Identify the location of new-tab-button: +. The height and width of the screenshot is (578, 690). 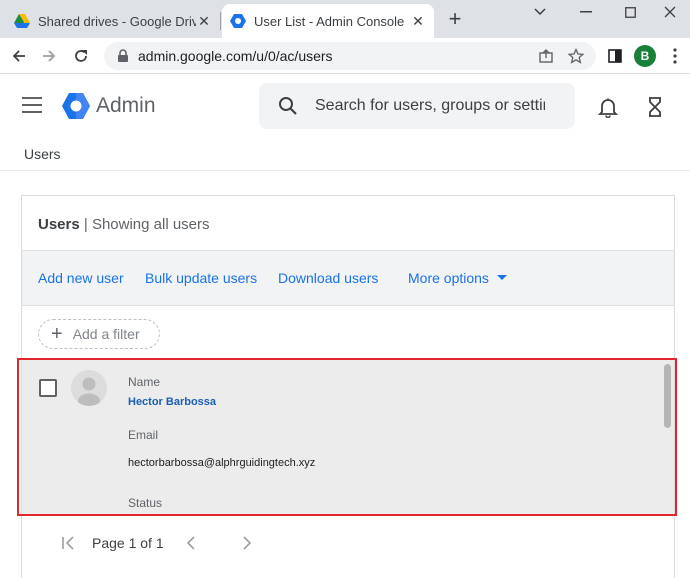
(455, 19).